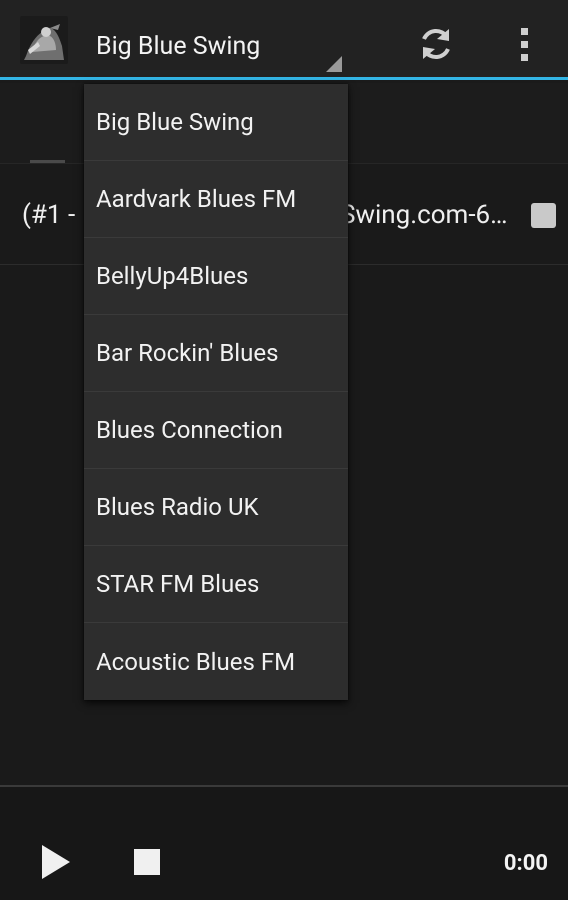  What do you see at coordinates (216, 584) in the screenshot?
I see `dropdown-item-star-fm-blues: STAR FM Blues` at bounding box center [216, 584].